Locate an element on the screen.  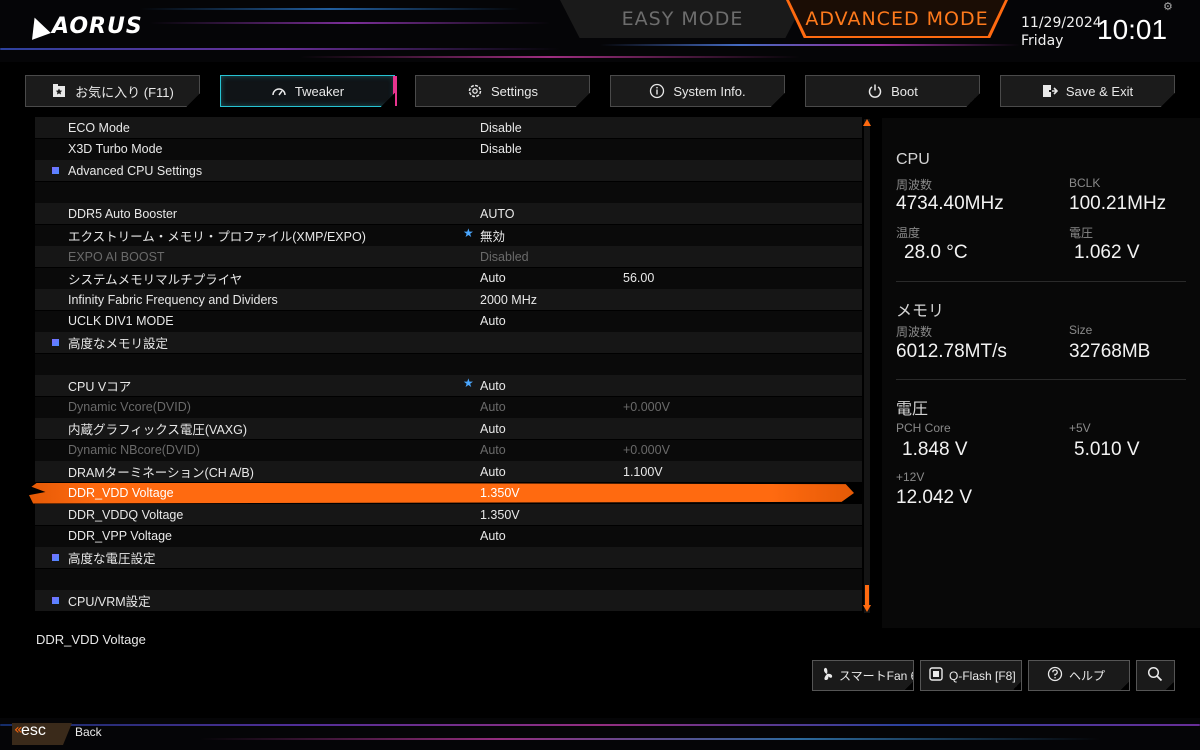
setting-value: AUTO is located at coordinates (497, 214).